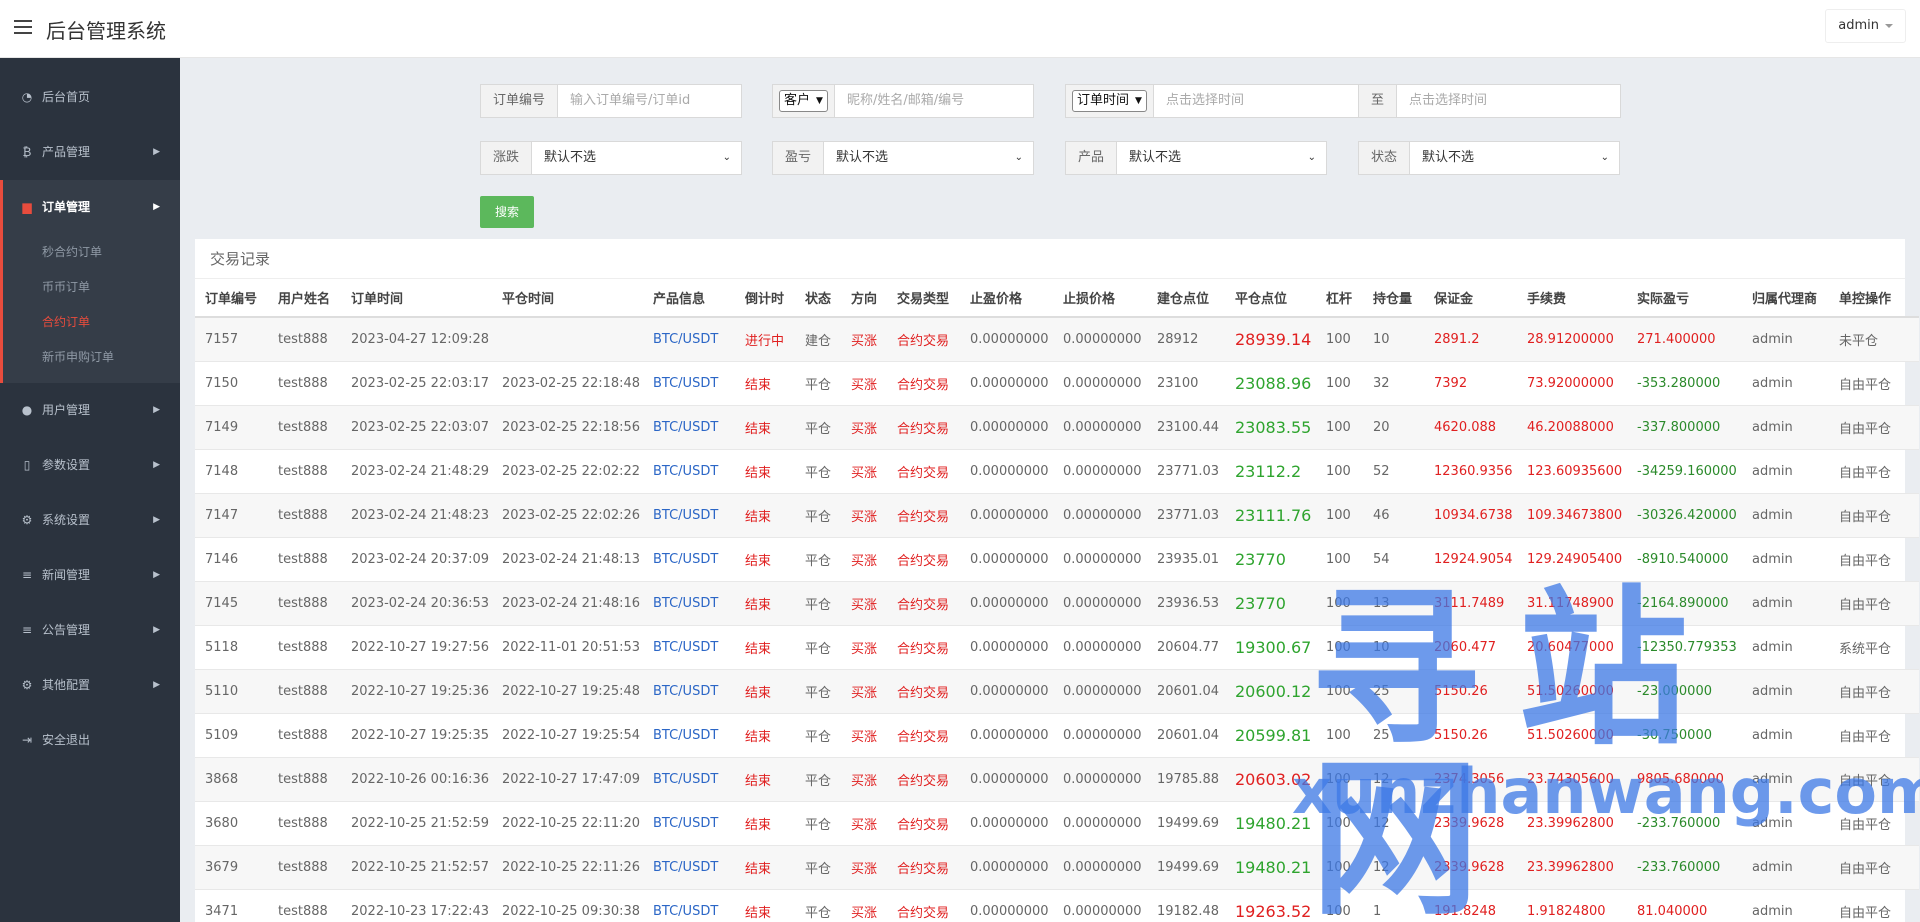  Describe the element at coordinates (156, 520) in the screenshot. I see `chevron-right-icon: ▶` at that location.